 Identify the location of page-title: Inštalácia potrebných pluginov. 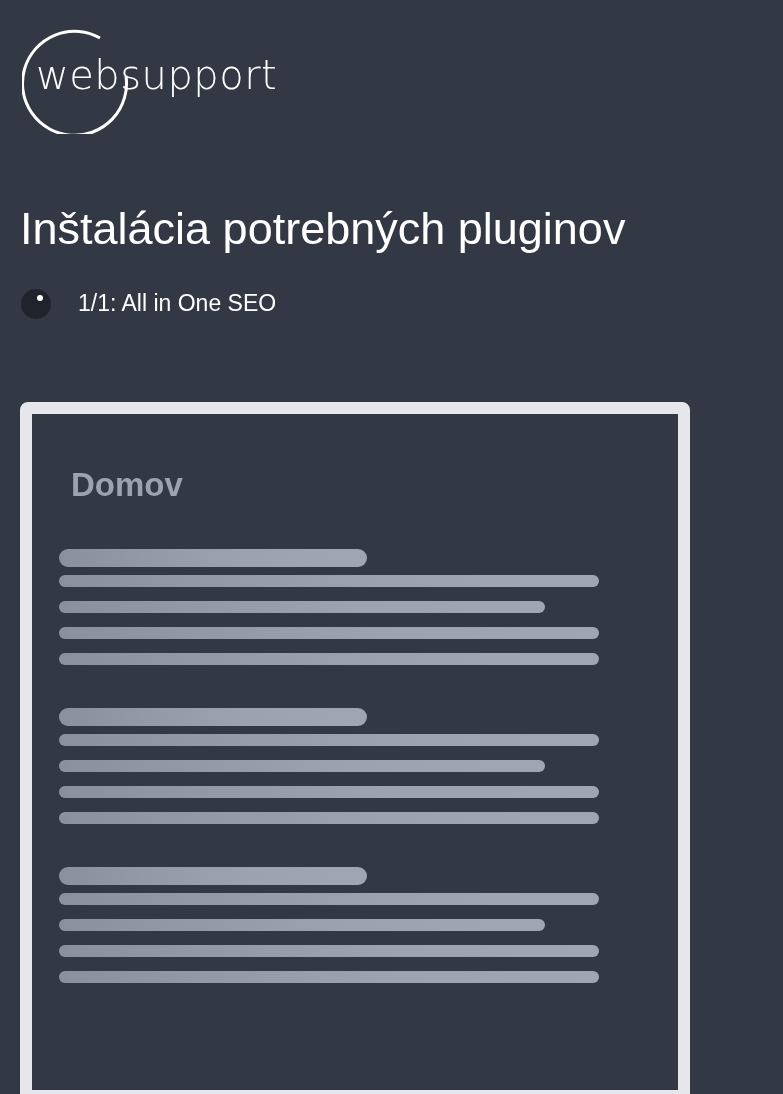
(323, 229).